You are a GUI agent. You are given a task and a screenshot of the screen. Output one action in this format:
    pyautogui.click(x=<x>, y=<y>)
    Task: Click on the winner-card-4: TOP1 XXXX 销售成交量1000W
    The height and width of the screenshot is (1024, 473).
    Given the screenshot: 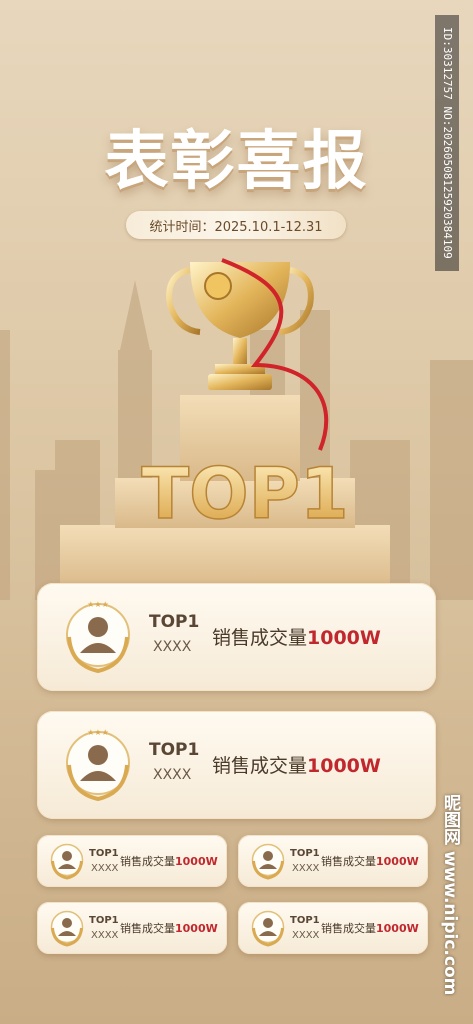 What is the action you would take?
    pyautogui.click(x=333, y=861)
    